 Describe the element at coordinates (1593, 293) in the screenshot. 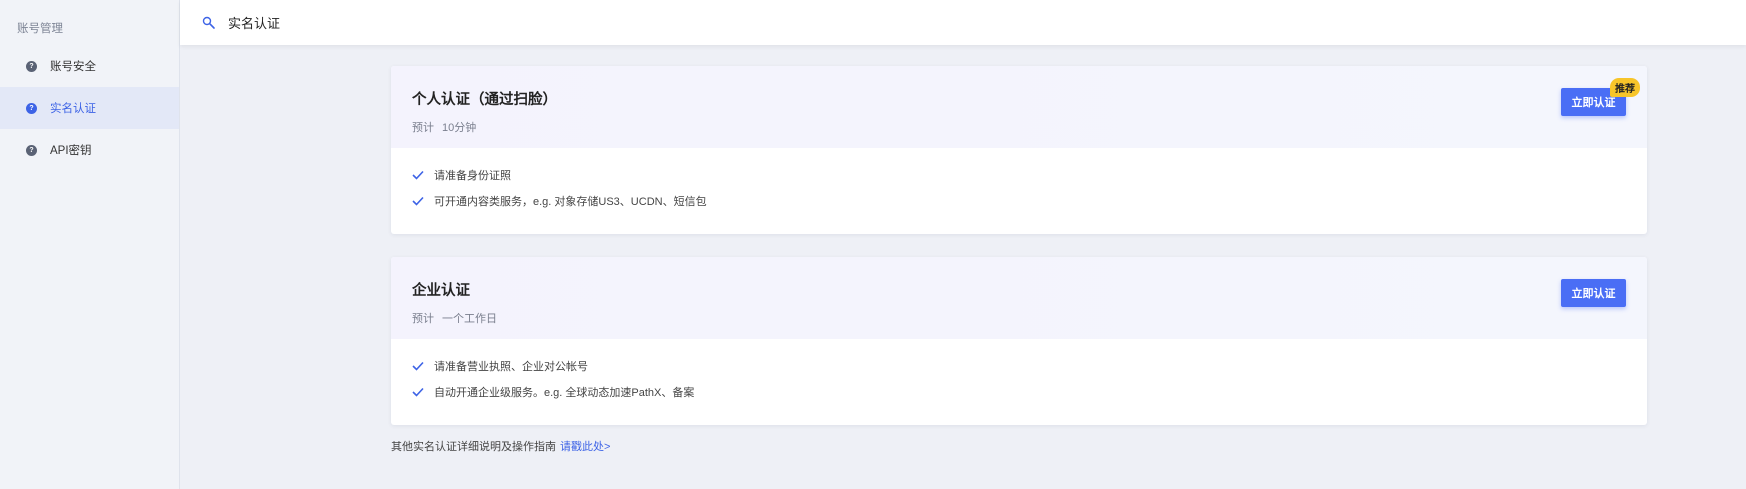

I see `enterprise-auth-button: 立即认证` at that location.